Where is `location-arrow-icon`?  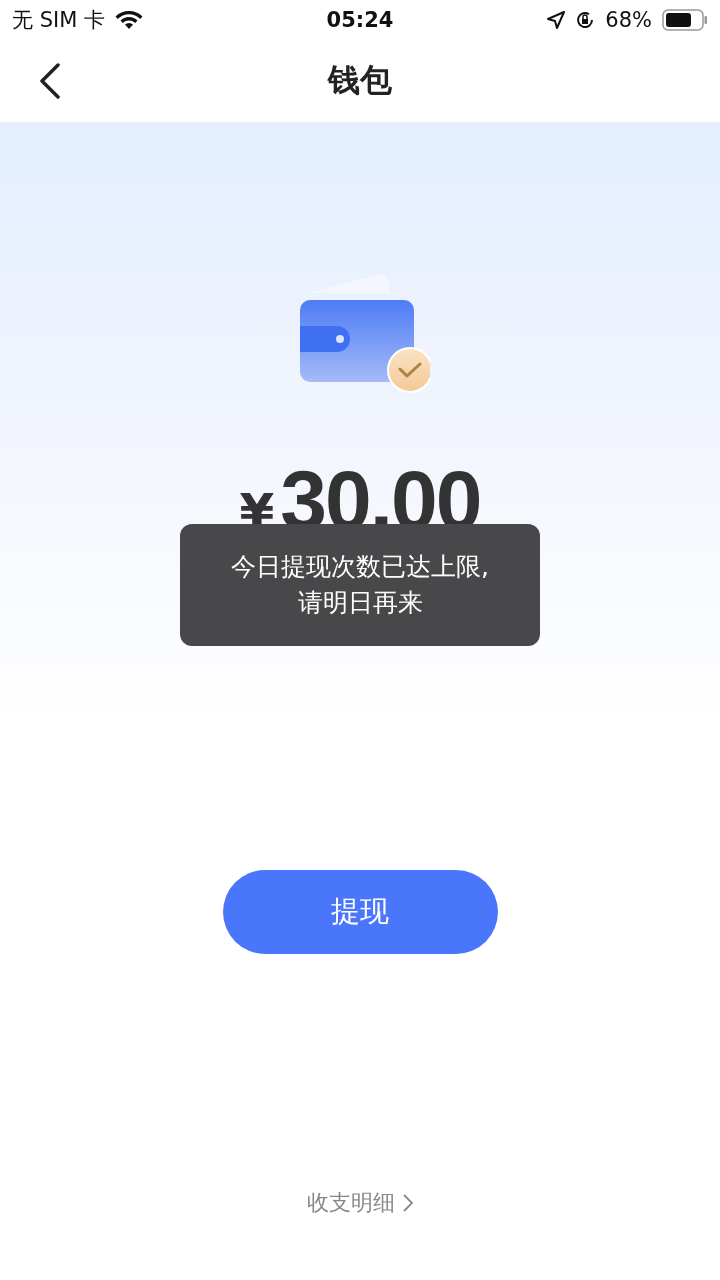 location-arrow-icon is located at coordinates (556, 20).